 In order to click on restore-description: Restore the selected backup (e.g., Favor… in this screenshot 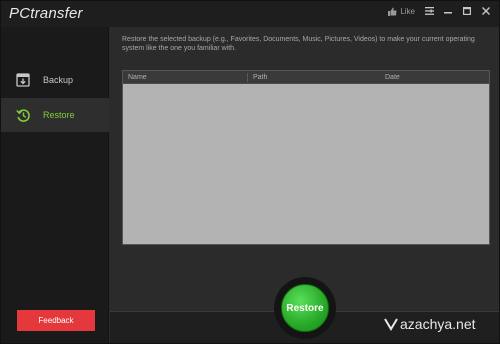, I will do `click(298, 44)`.